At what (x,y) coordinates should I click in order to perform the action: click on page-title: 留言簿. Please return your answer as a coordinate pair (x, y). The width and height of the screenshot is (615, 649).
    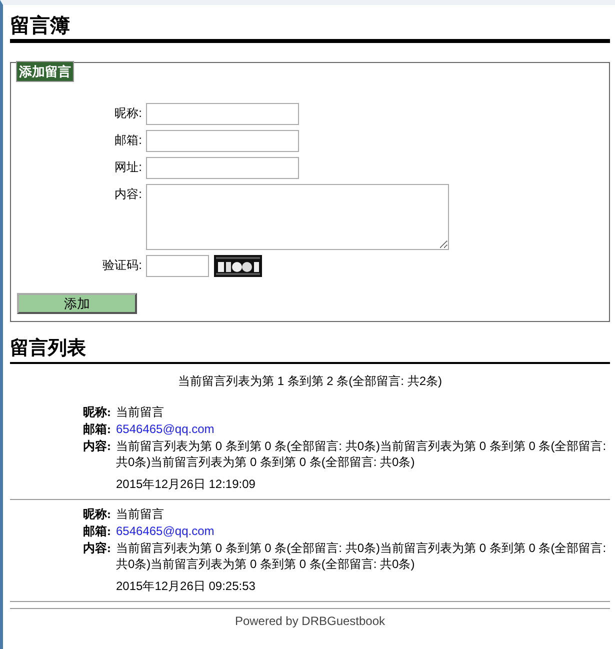
    Looking at the image, I should click on (40, 26).